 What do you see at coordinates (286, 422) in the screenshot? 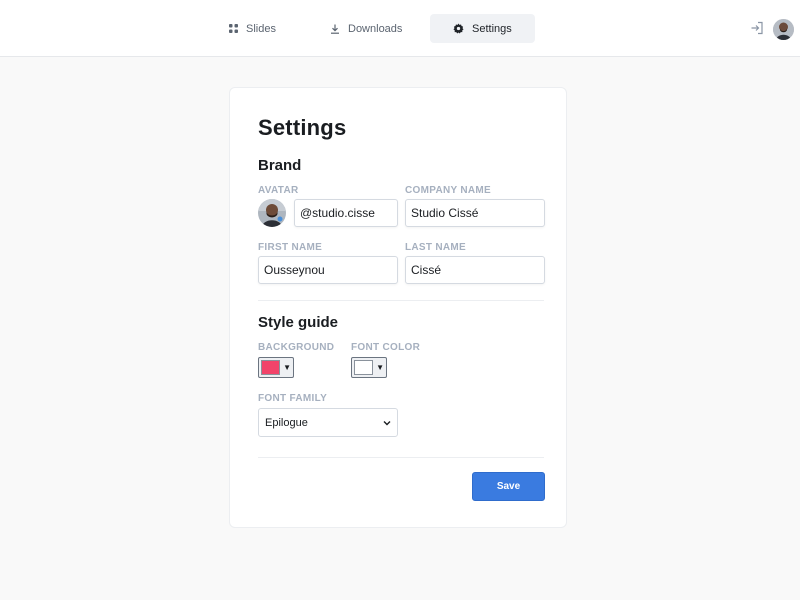
I see `font-family-value: Epilogue` at bounding box center [286, 422].